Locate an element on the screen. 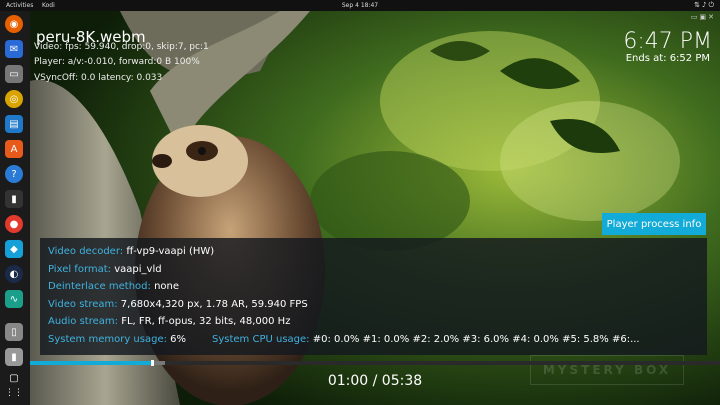 The image size is (720, 405). seek-bar-progress is located at coordinates (91, 363).